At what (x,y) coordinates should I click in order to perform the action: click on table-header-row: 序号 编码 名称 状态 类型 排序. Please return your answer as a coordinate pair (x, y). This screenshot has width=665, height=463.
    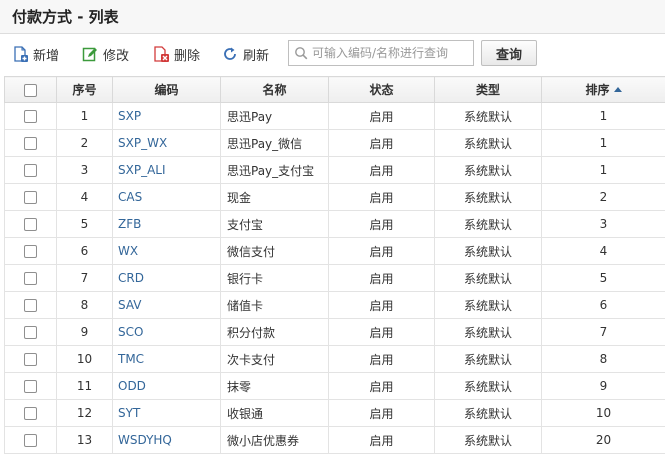
    Looking at the image, I should click on (334, 89).